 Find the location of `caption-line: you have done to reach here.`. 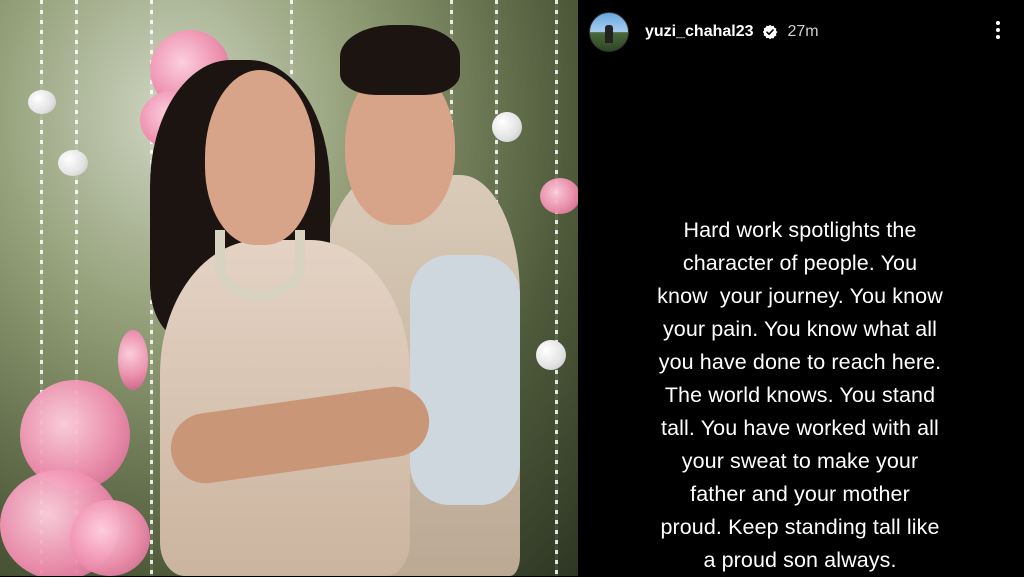

caption-line: you have done to reach here. is located at coordinates (800, 362).